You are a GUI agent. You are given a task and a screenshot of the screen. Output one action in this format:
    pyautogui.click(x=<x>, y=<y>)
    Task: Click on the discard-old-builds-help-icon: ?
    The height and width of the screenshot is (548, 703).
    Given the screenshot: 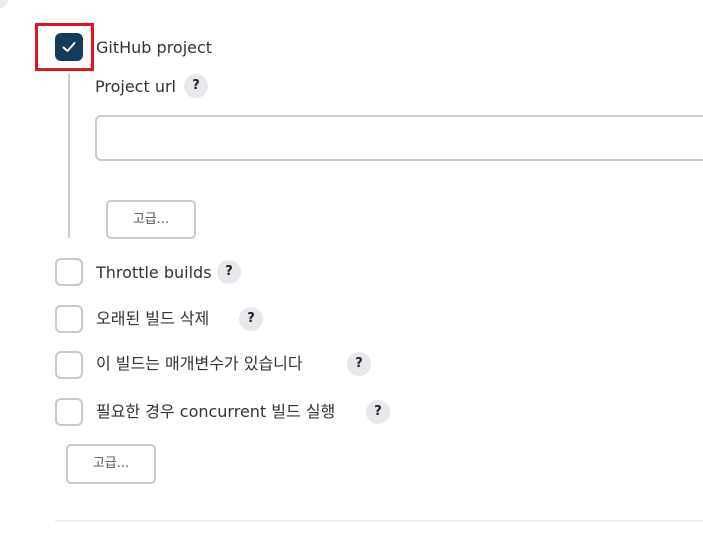 What is the action you would take?
    pyautogui.click(x=251, y=319)
    